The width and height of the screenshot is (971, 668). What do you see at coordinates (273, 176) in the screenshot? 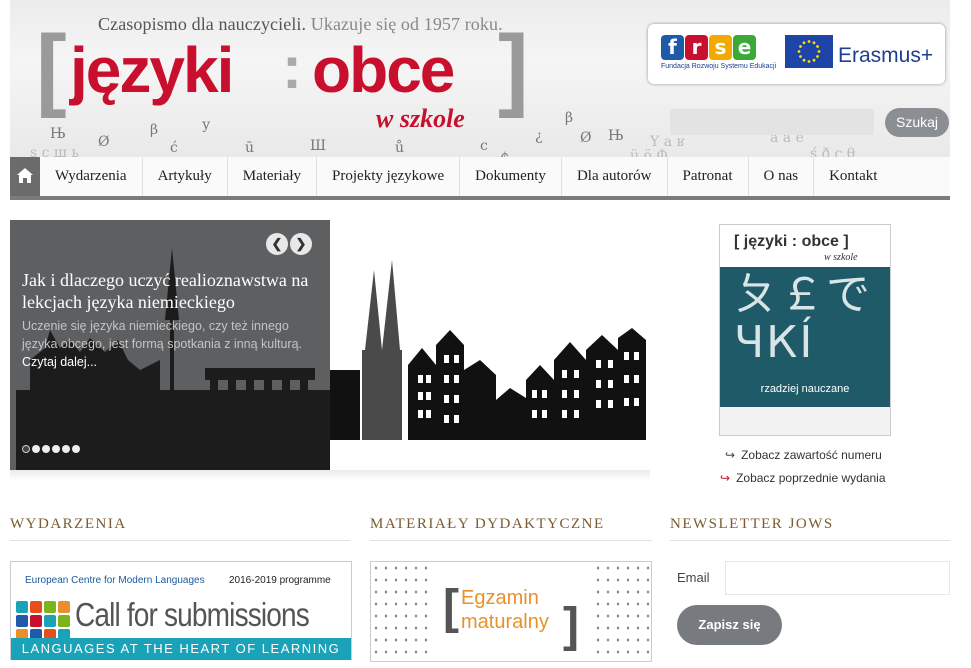
I see `nav-item-materialy: Materiały` at bounding box center [273, 176].